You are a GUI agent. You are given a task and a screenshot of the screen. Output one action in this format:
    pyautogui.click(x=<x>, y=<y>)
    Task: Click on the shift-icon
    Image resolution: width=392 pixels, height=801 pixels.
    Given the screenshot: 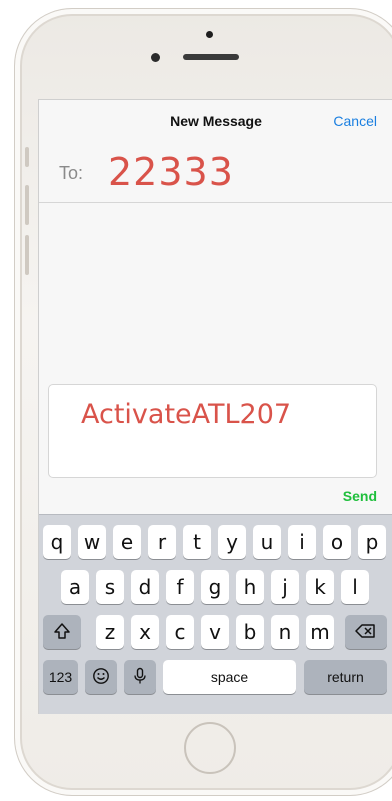 What is the action you would take?
    pyautogui.click(x=62, y=631)
    